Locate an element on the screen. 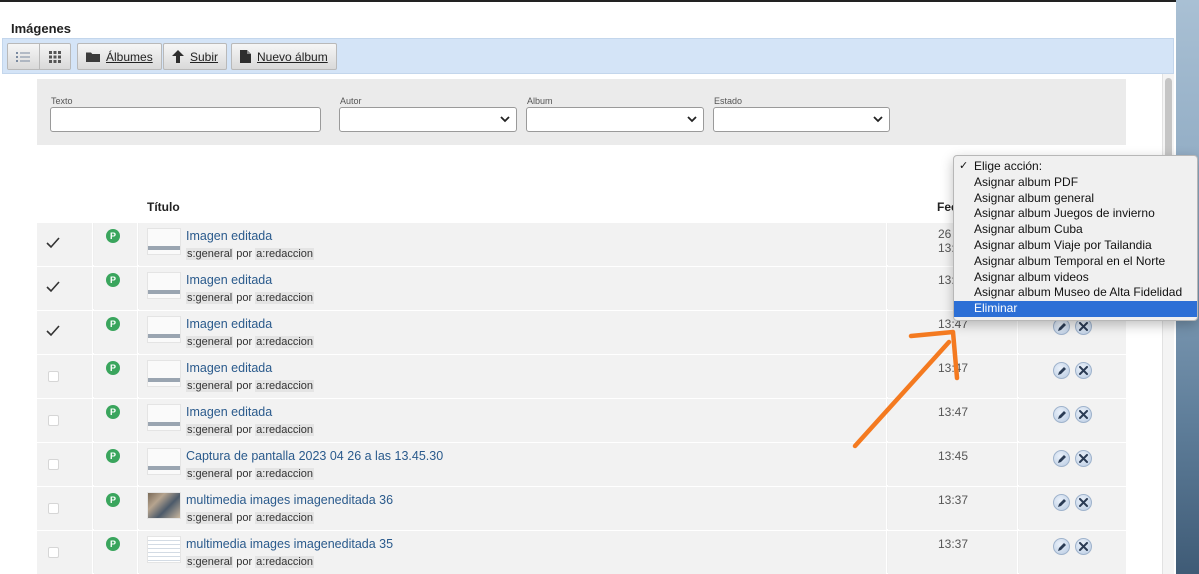  new-album-button: Nuevo álbum is located at coordinates (284, 56).